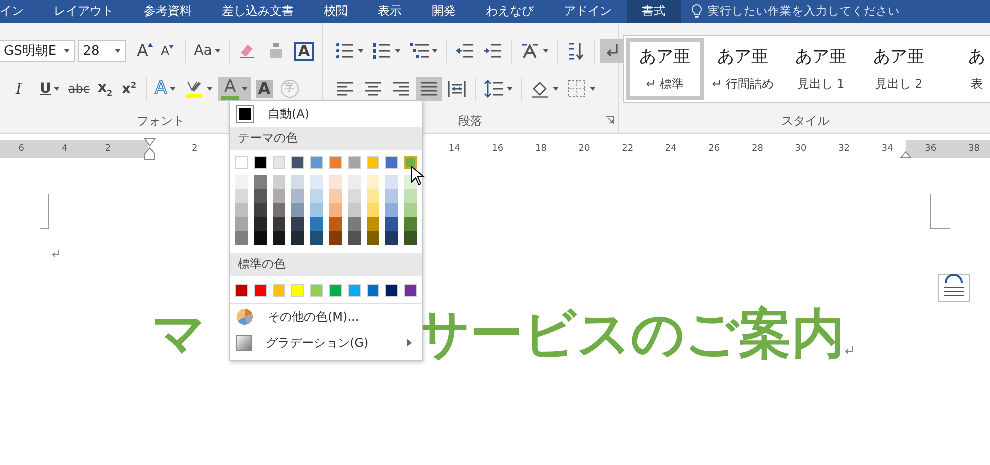 The width and height of the screenshot is (990, 465). What do you see at coordinates (50, 89) in the screenshot?
I see `underline-button: U` at bounding box center [50, 89].